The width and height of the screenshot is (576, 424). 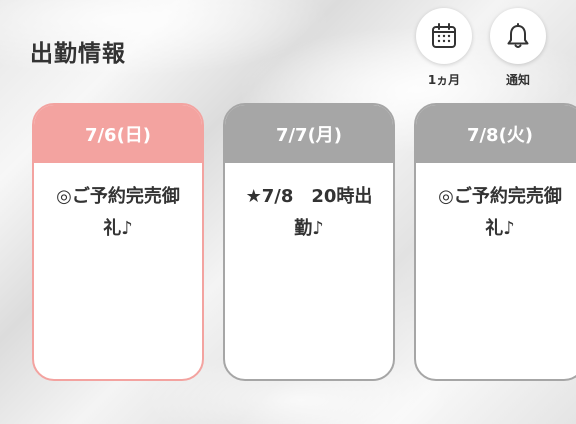 I want to click on calendar-button, so click(x=444, y=36).